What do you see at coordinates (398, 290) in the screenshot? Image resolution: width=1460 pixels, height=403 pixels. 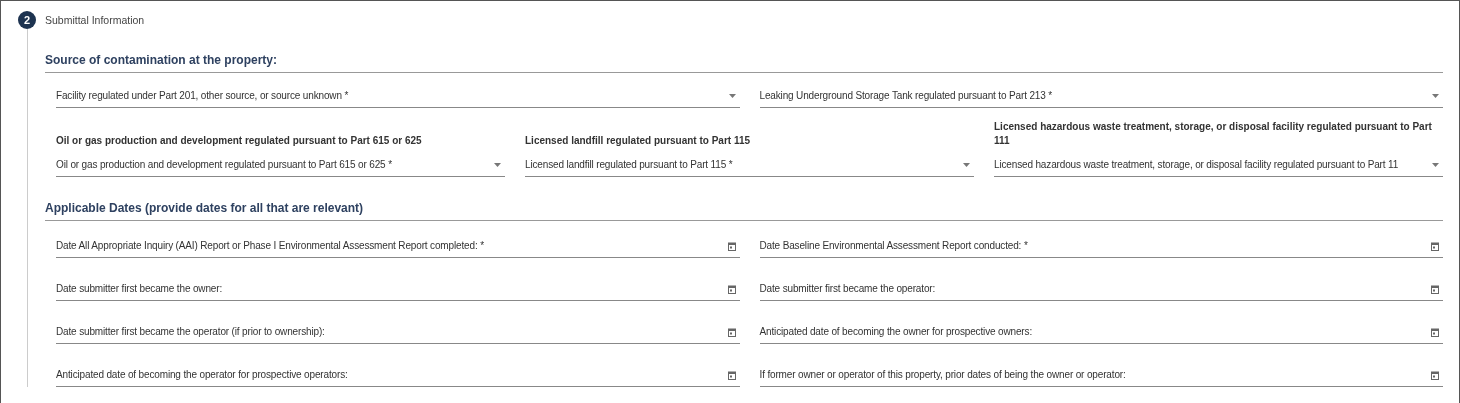 I see `date-field: Date submitter first became the owner:` at bounding box center [398, 290].